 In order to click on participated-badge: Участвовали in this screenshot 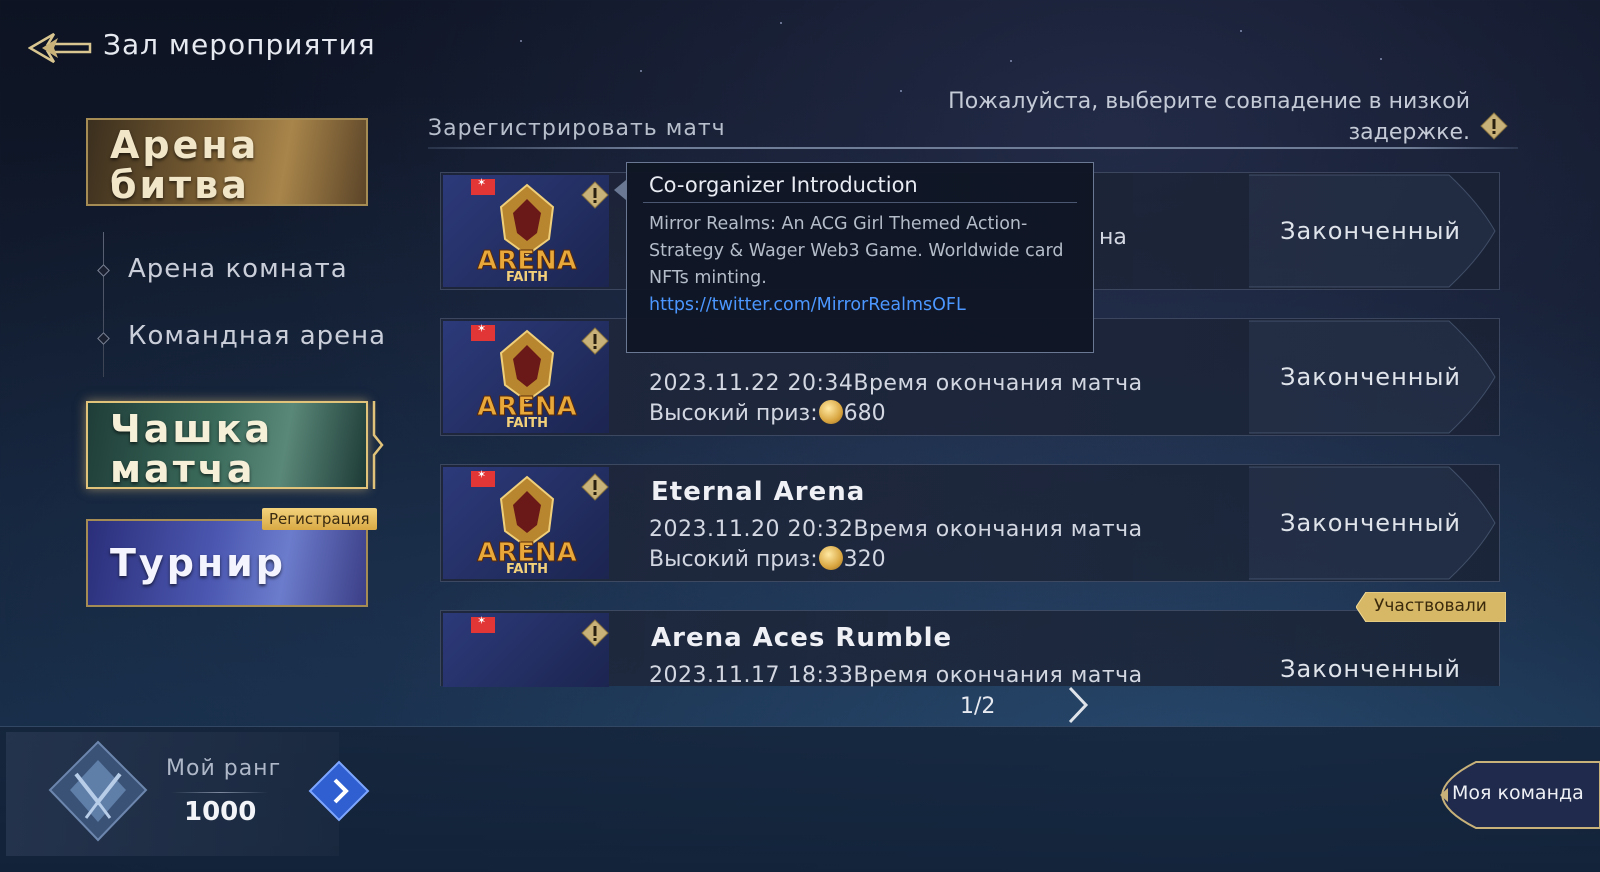, I will do `click(1431, 607)`.